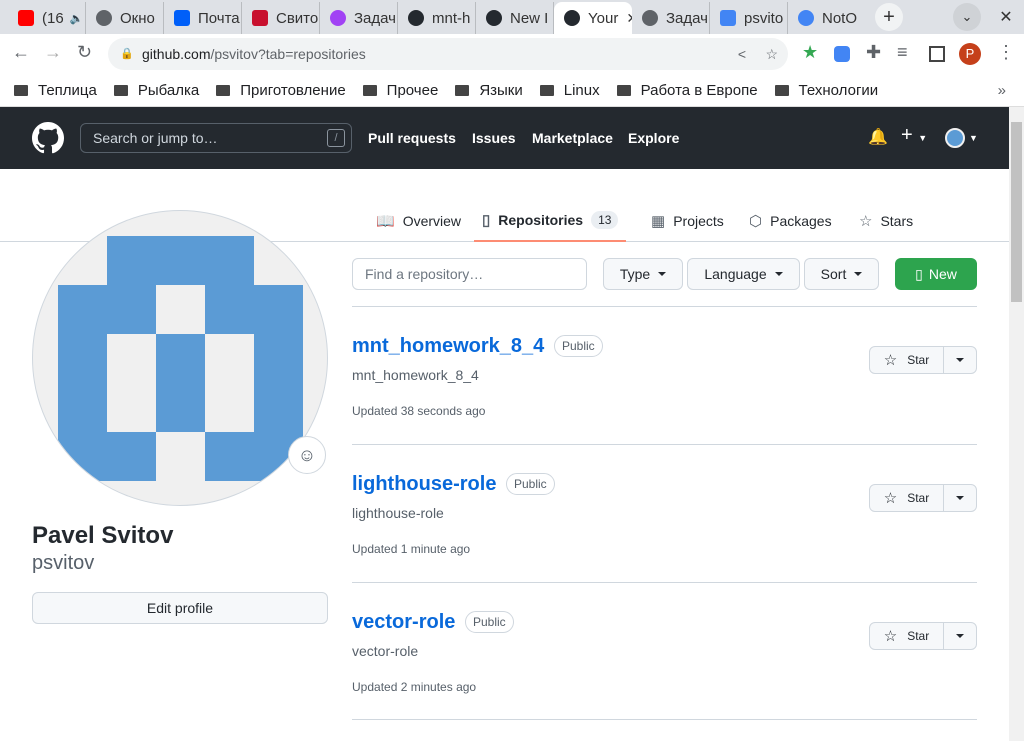 The width and height of the screenshot is (1024, 741). I want to click on tab-repositories: ▯ Repositories 13, so click(550, 221).